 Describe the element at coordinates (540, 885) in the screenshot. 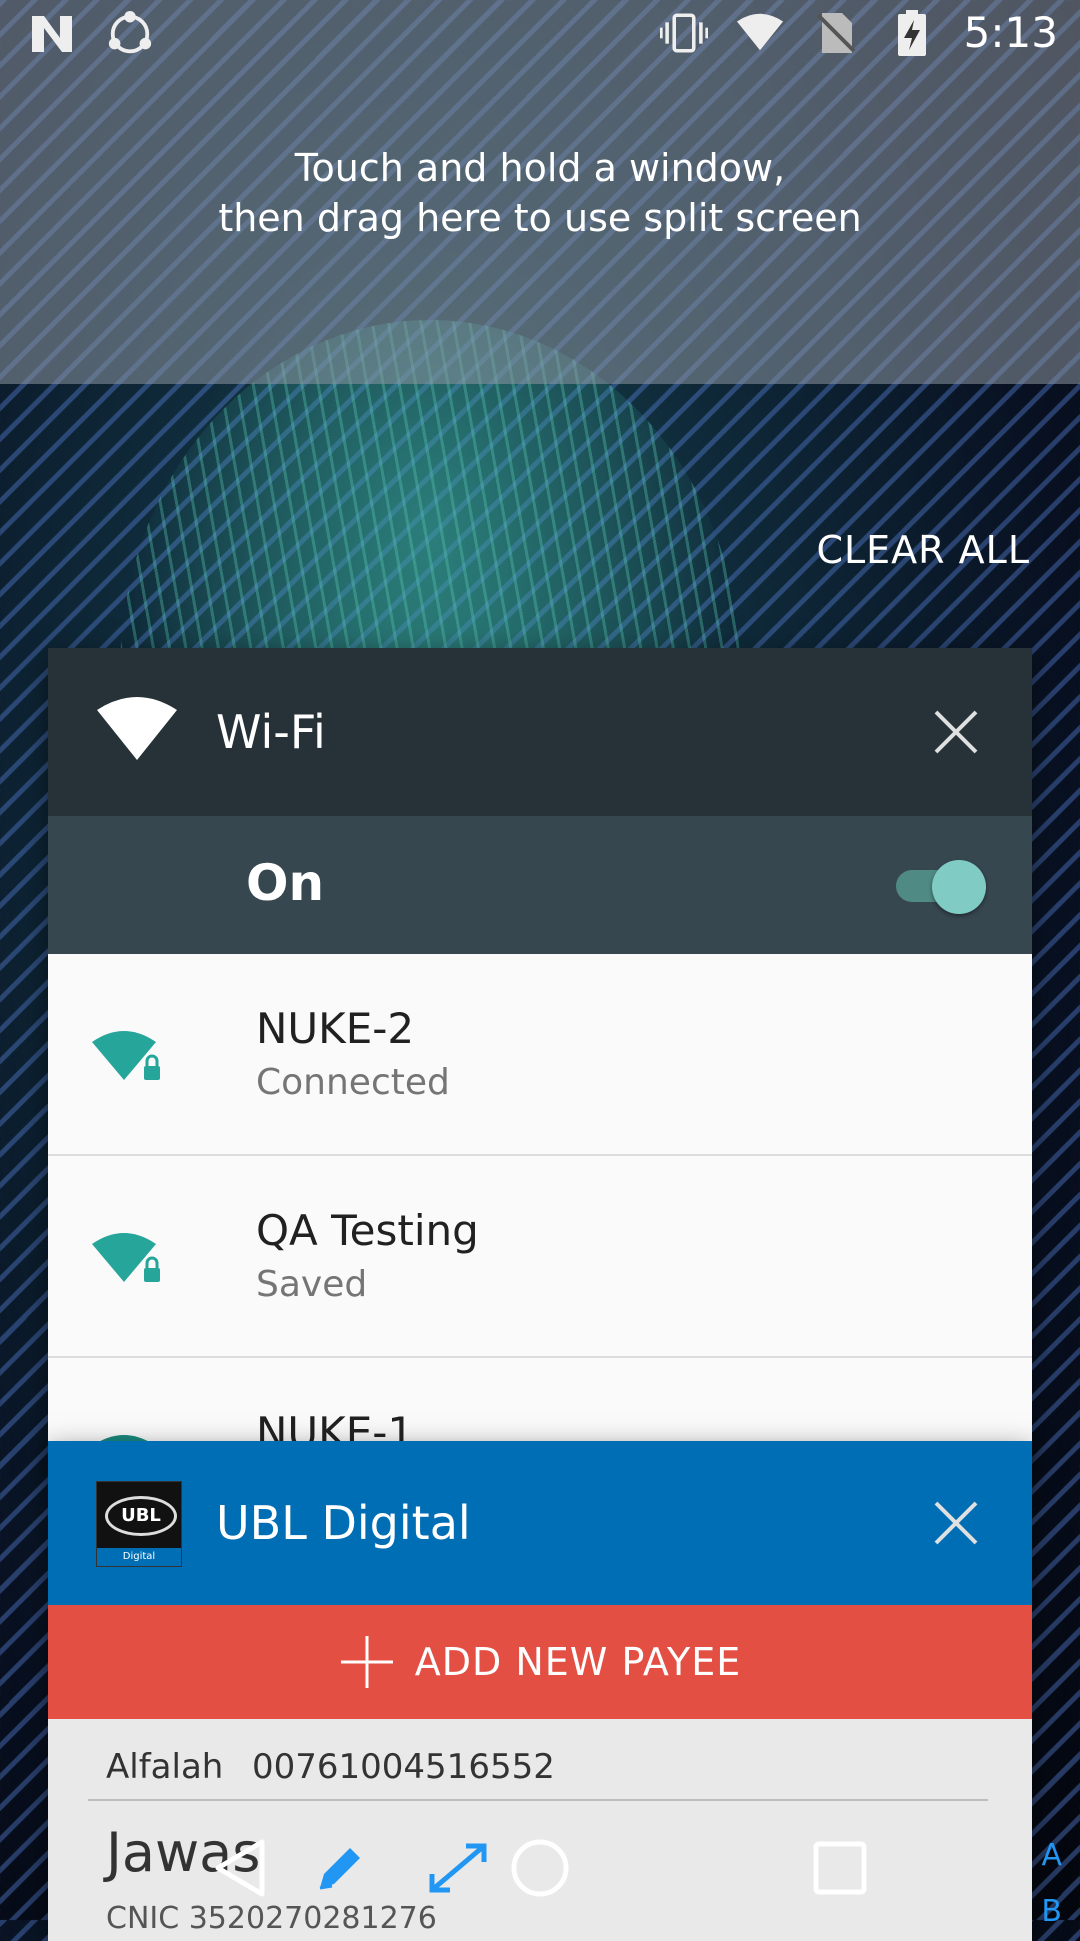

I see `wifi-toggle-bar: On` at that location.